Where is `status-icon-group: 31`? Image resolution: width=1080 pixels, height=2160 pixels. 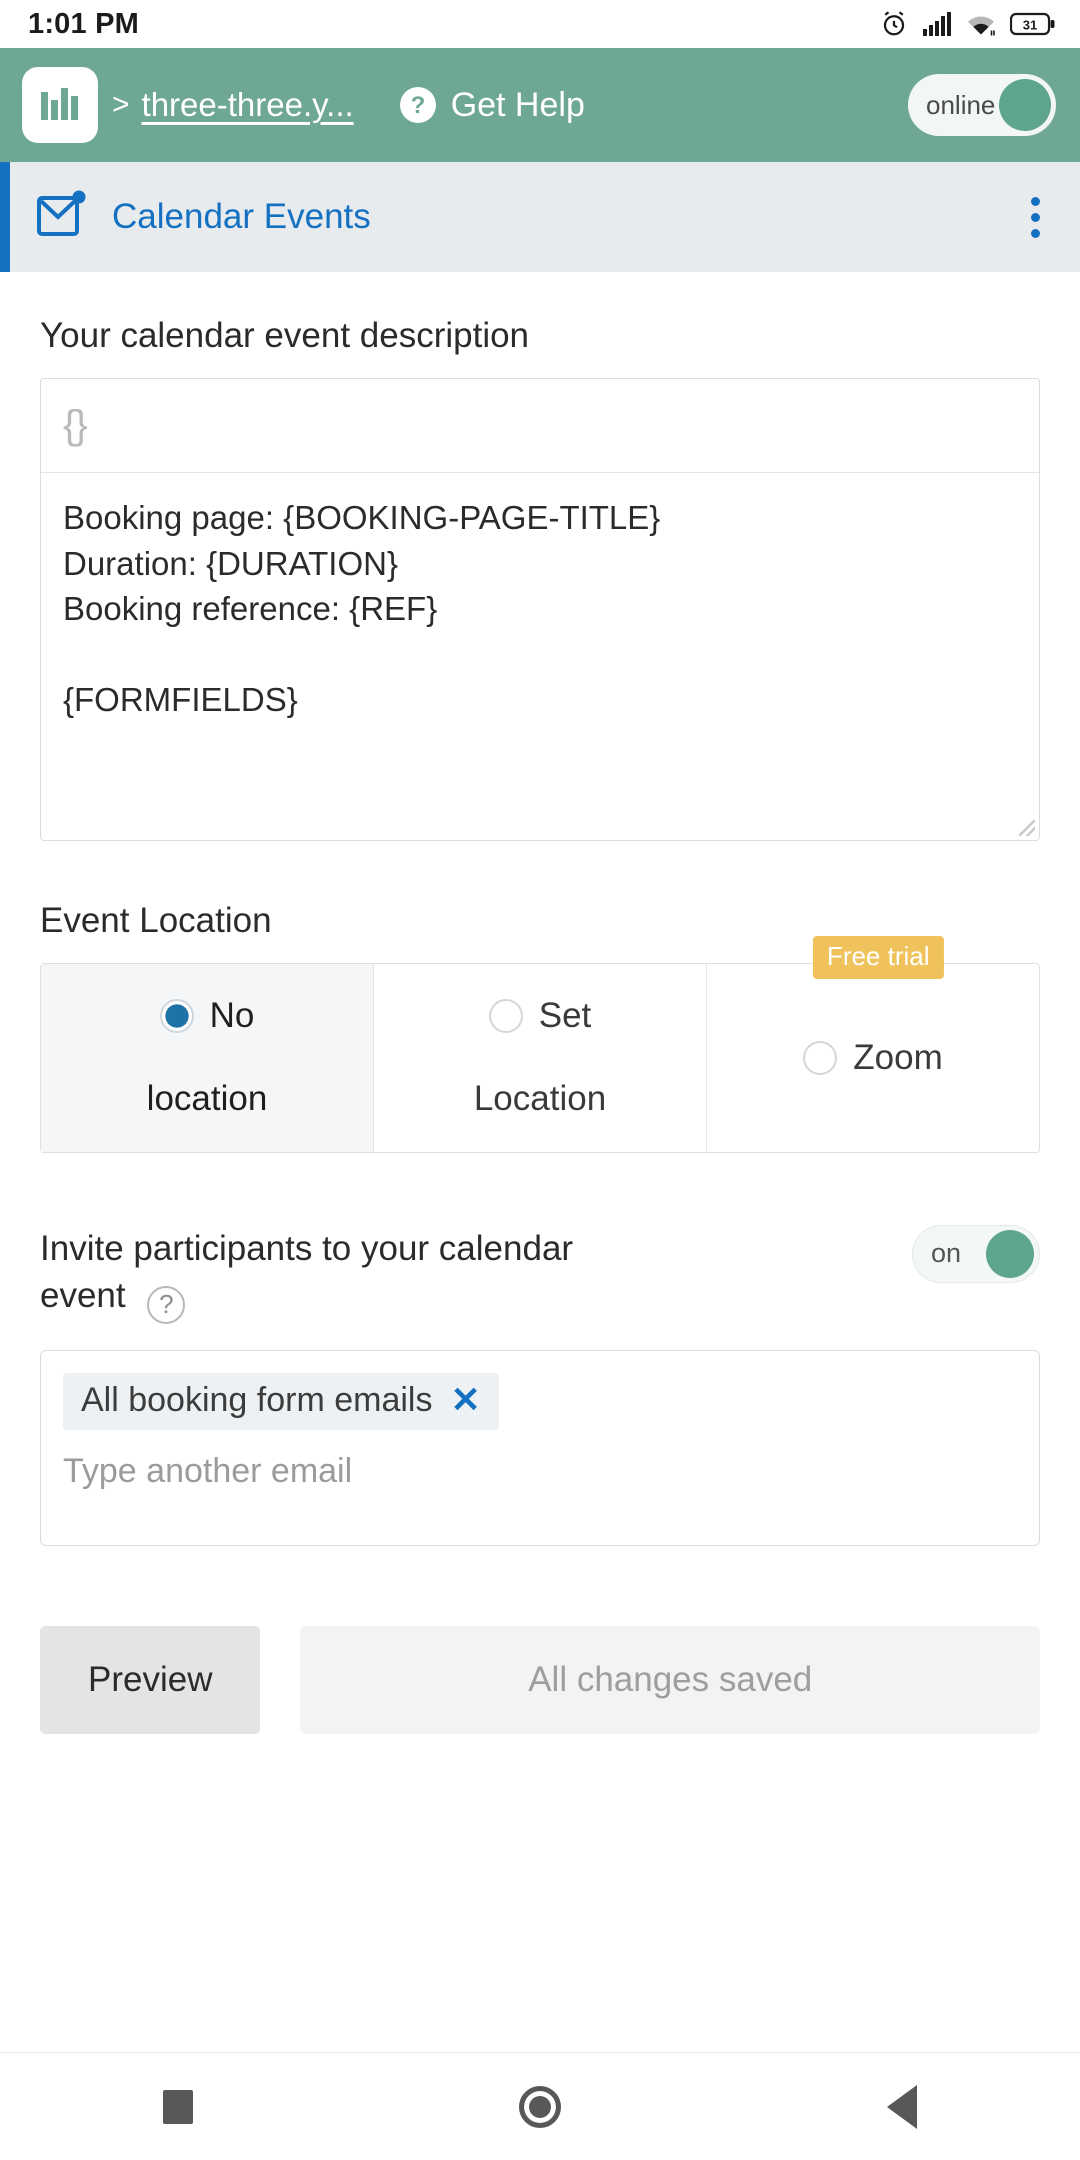
status-icon-group: 31 is located at coordinates (967, 24).